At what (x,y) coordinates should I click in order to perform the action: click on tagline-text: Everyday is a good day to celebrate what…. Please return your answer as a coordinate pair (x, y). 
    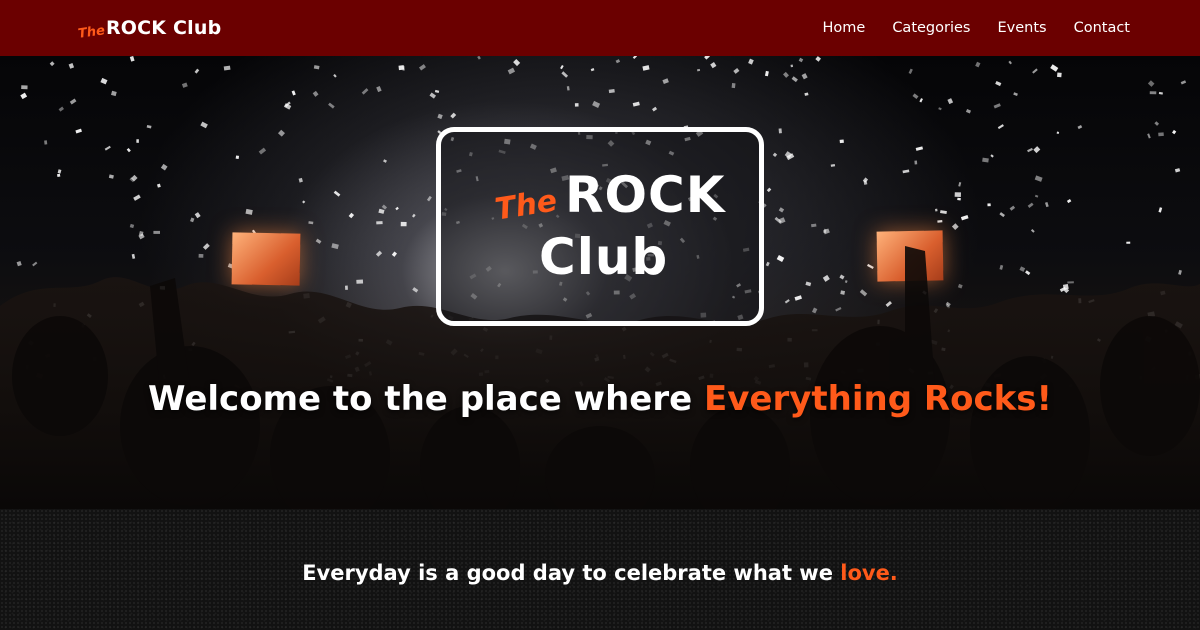
    Looking at the image, I should click on (571, 573).